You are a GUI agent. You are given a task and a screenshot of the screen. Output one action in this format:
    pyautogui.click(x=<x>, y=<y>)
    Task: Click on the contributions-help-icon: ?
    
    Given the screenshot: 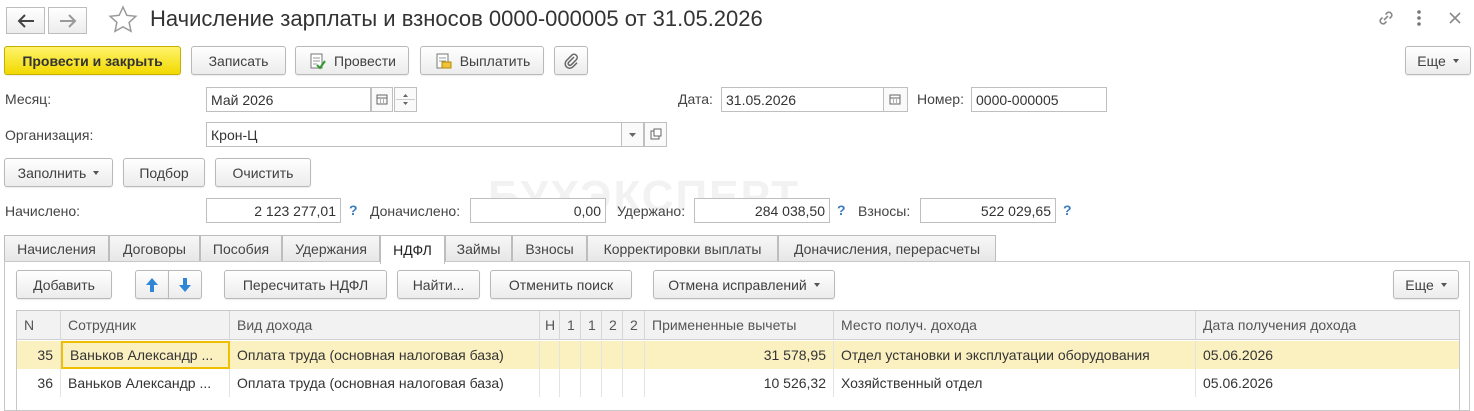 What is the action you would take?
    pyautogui.click(x=1067, y=210)
    